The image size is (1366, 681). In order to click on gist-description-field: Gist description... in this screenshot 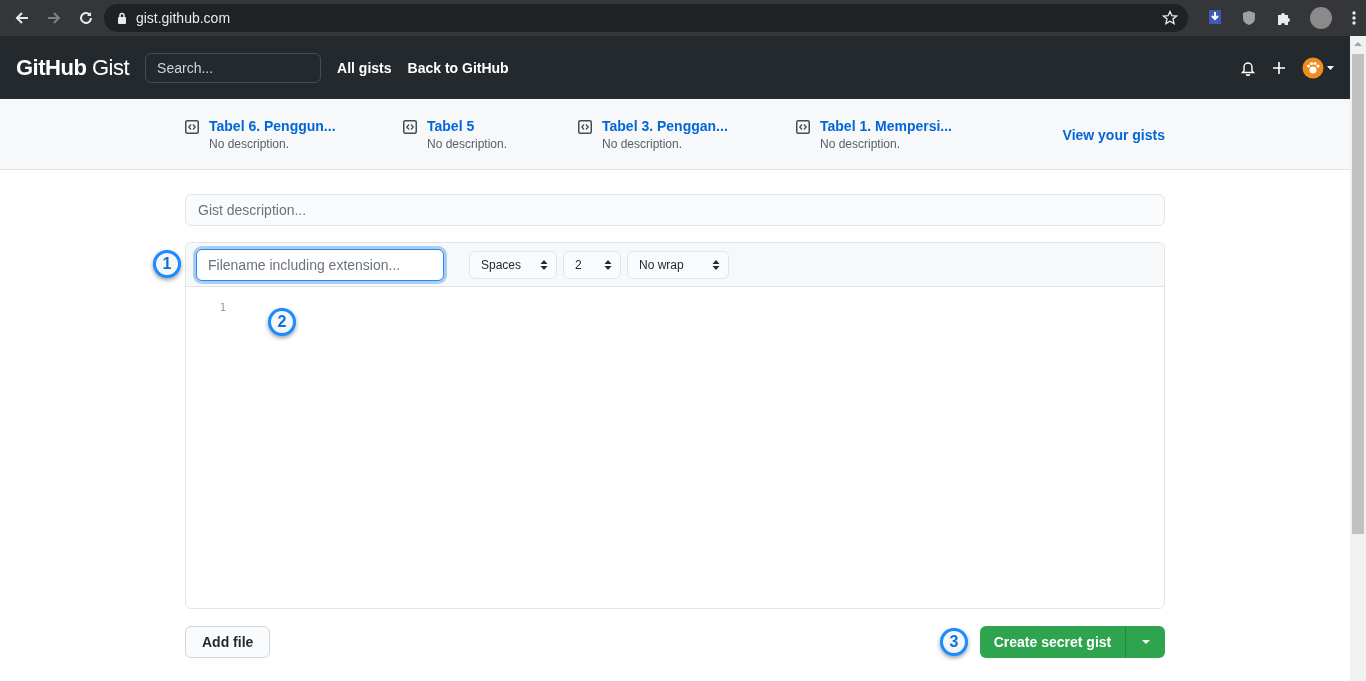, I will do `click(675, 210)`.